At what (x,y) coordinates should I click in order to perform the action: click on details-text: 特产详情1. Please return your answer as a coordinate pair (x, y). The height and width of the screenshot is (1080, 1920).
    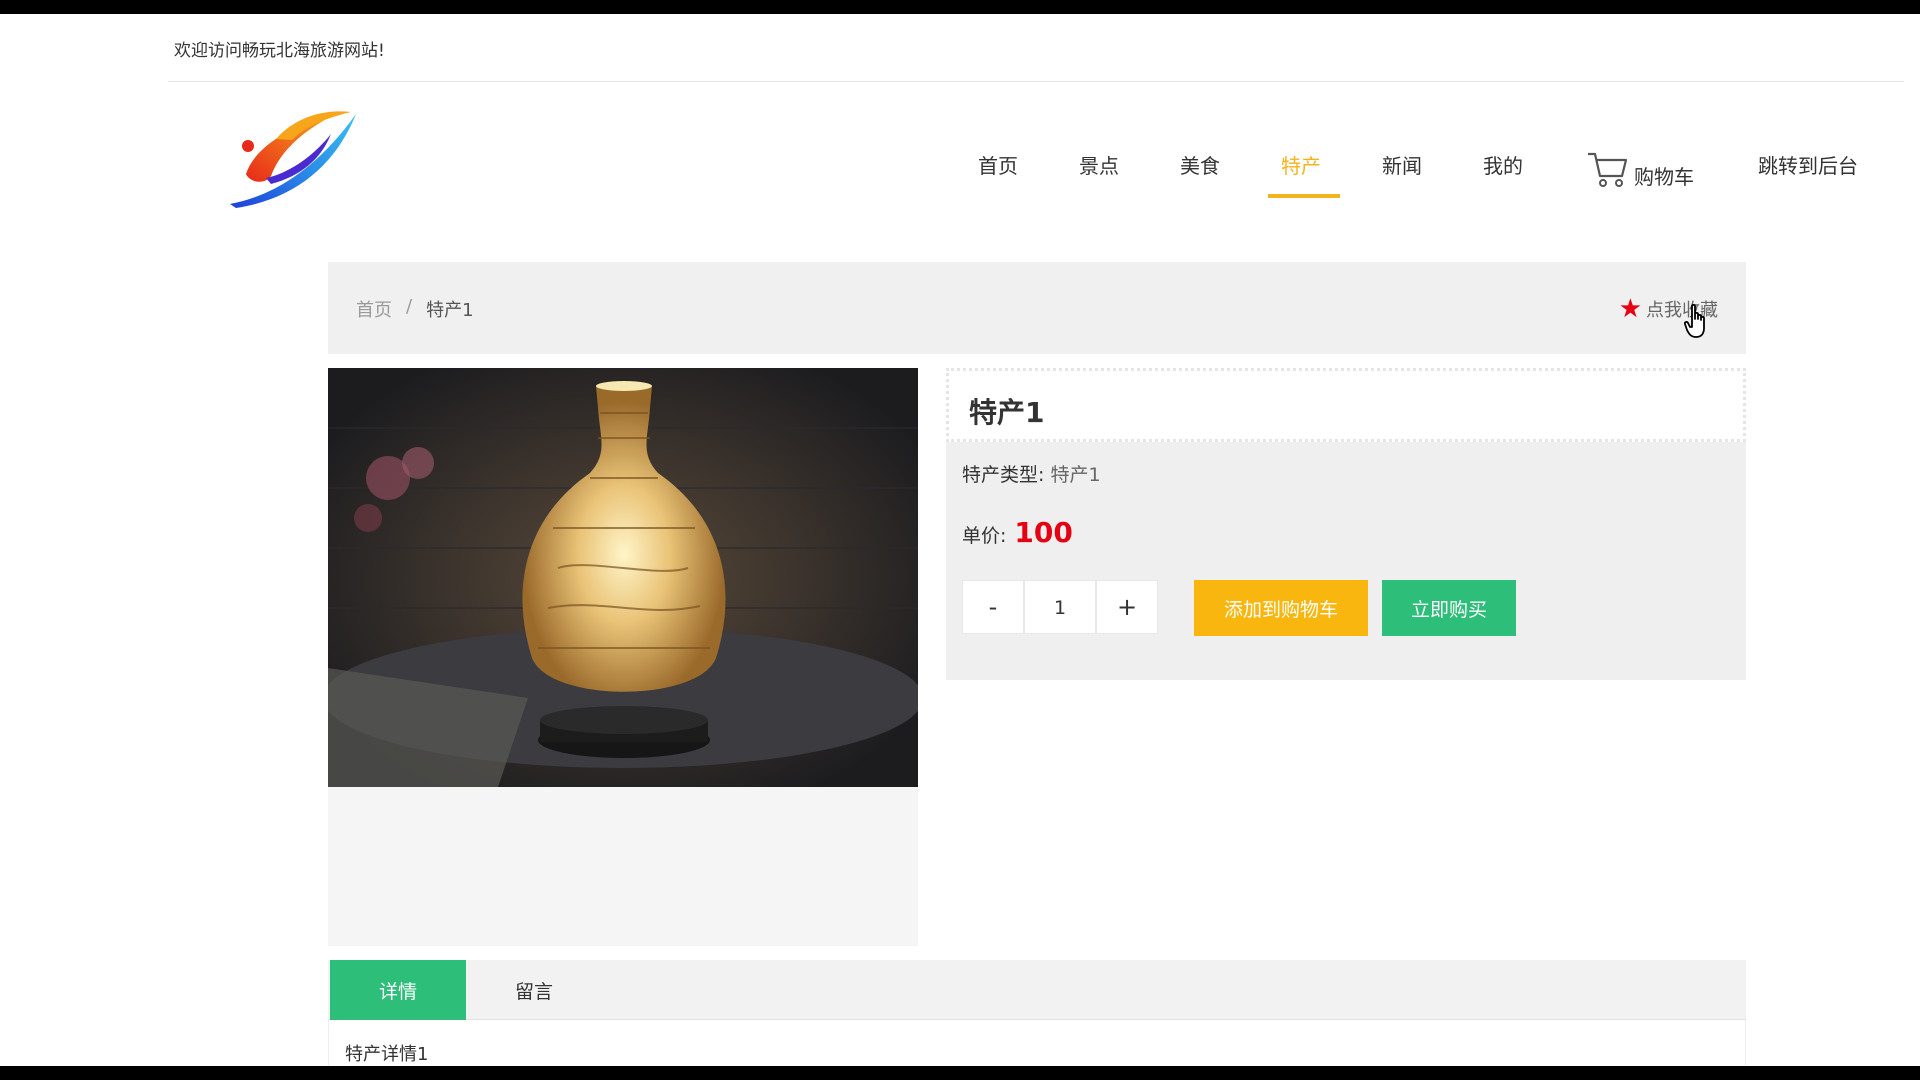
    Looking at the image, I should click on (387, 1054).